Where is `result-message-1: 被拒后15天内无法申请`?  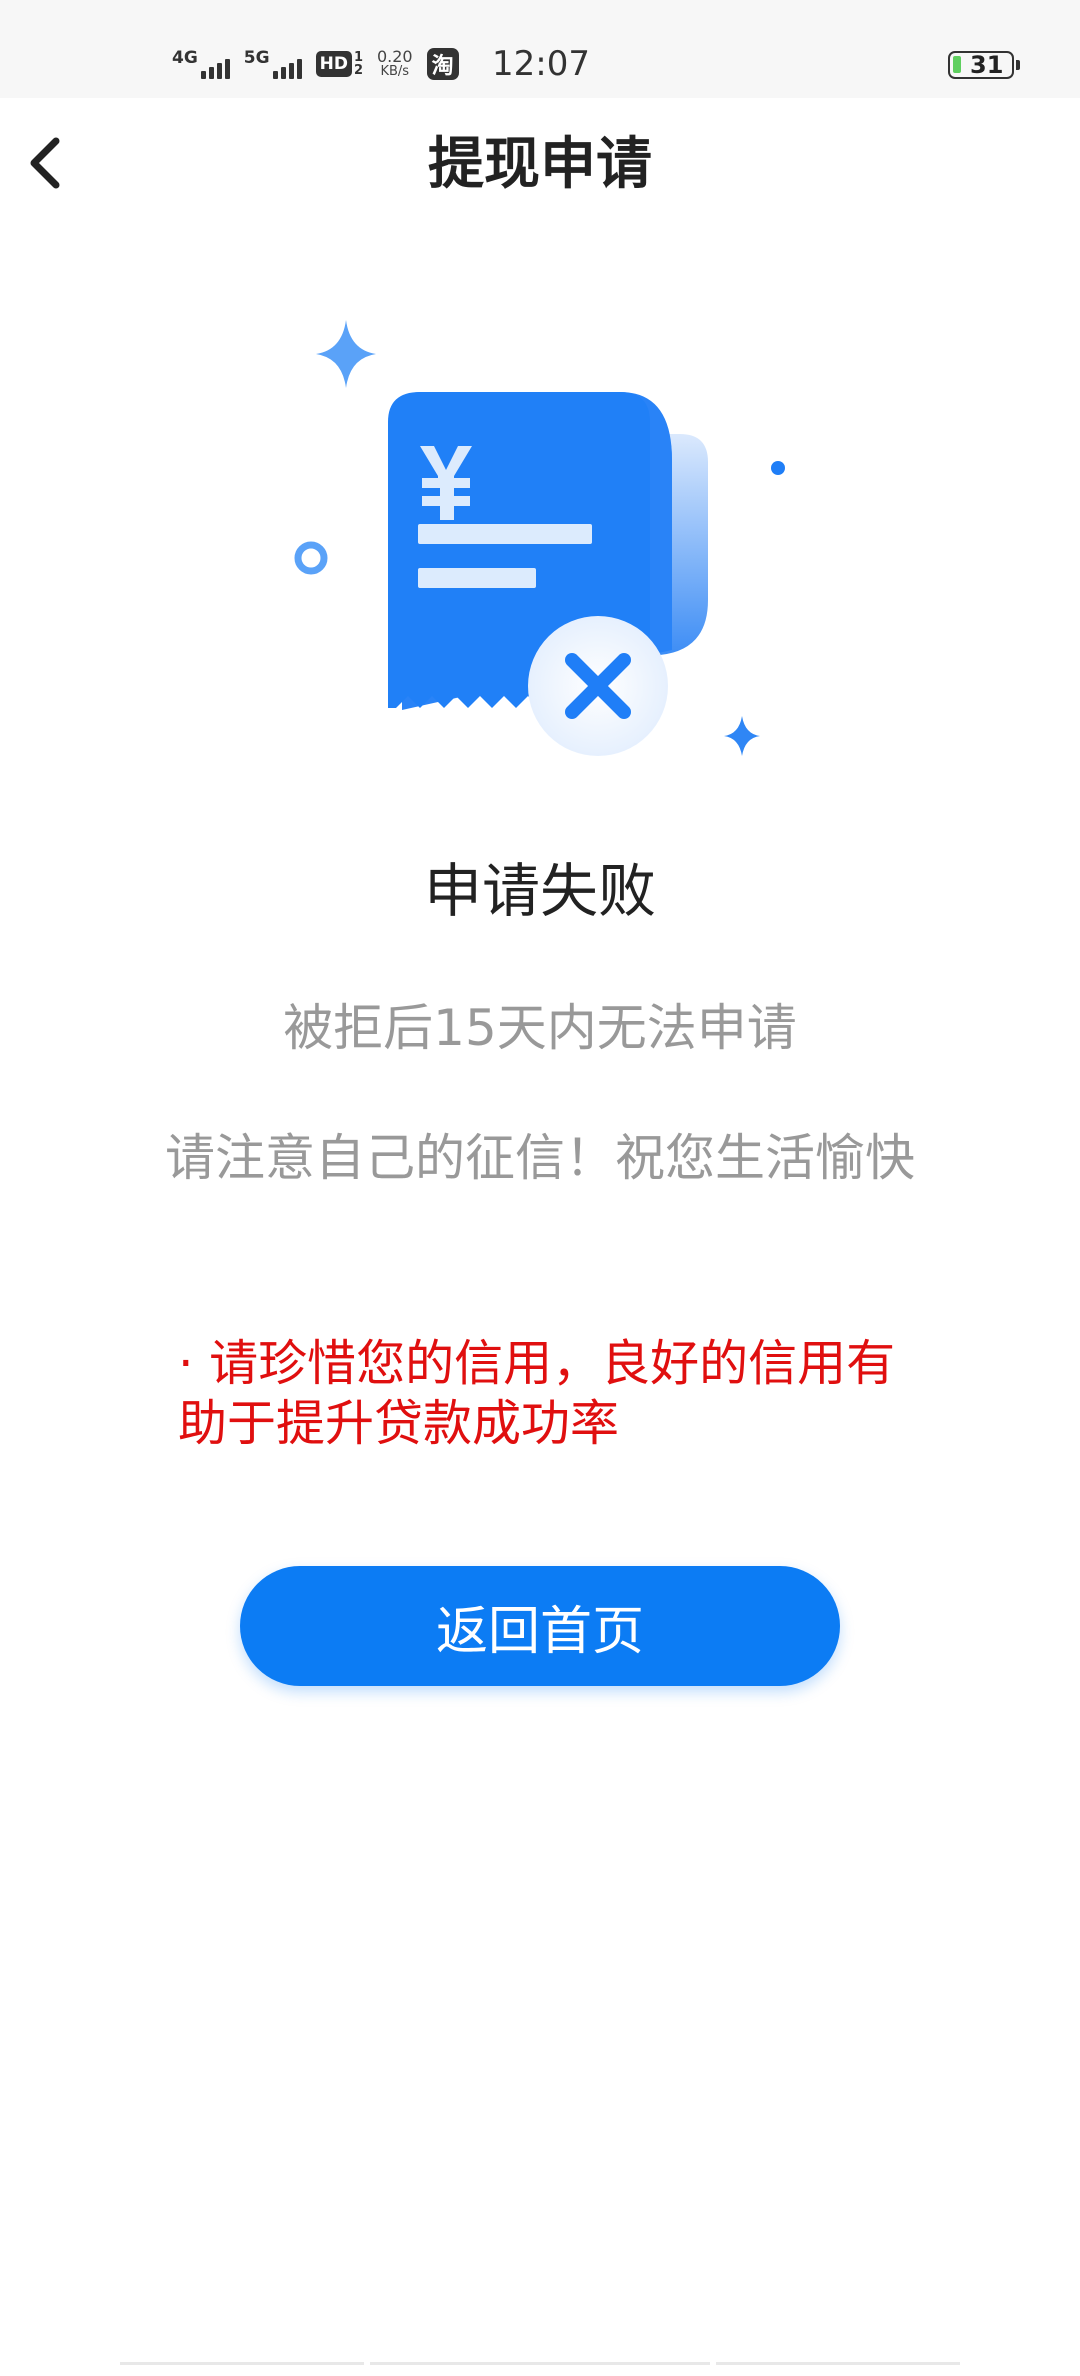 result-message-1: 被拒后15天内无法申请 is located at coordinates (540, 1028).